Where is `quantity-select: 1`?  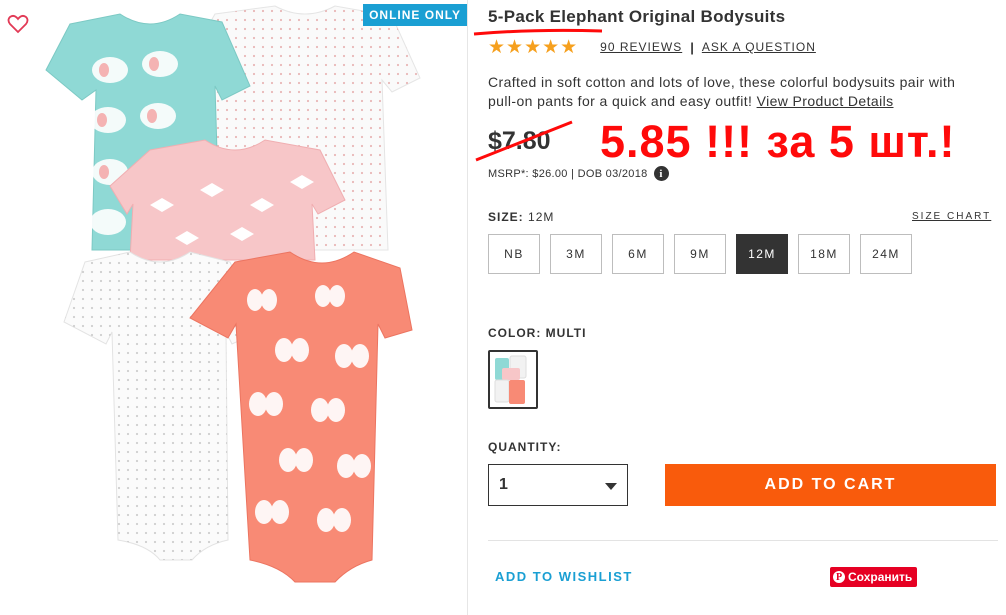
quantity-select: 1 is located at coordinates (558, 485).